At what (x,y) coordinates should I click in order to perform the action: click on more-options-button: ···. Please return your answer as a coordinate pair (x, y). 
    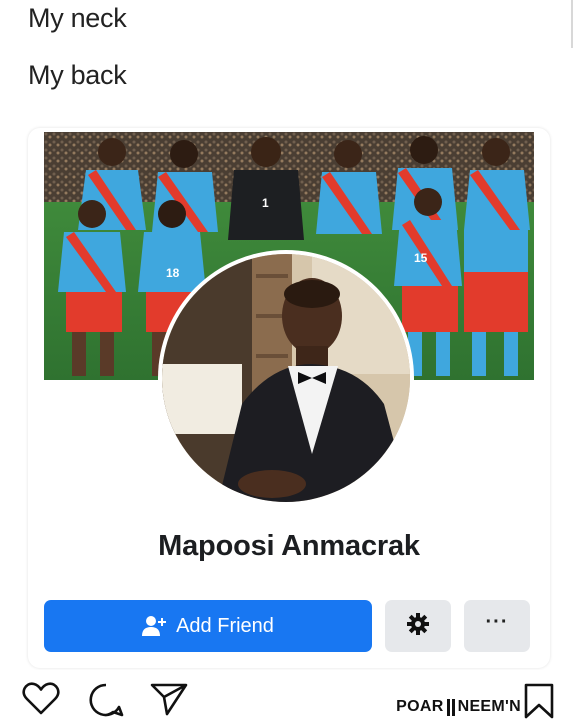
    Looking at the image, I should click on (497, 626).